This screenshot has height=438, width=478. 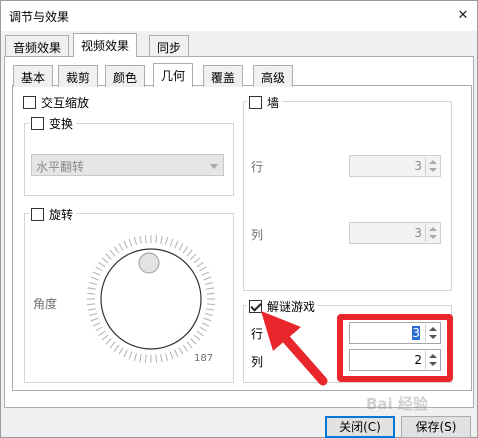 What do you see at coordinates (37, 123) in the screenshot?
I see `transform-checkbox` at bounding box center [37, 123].